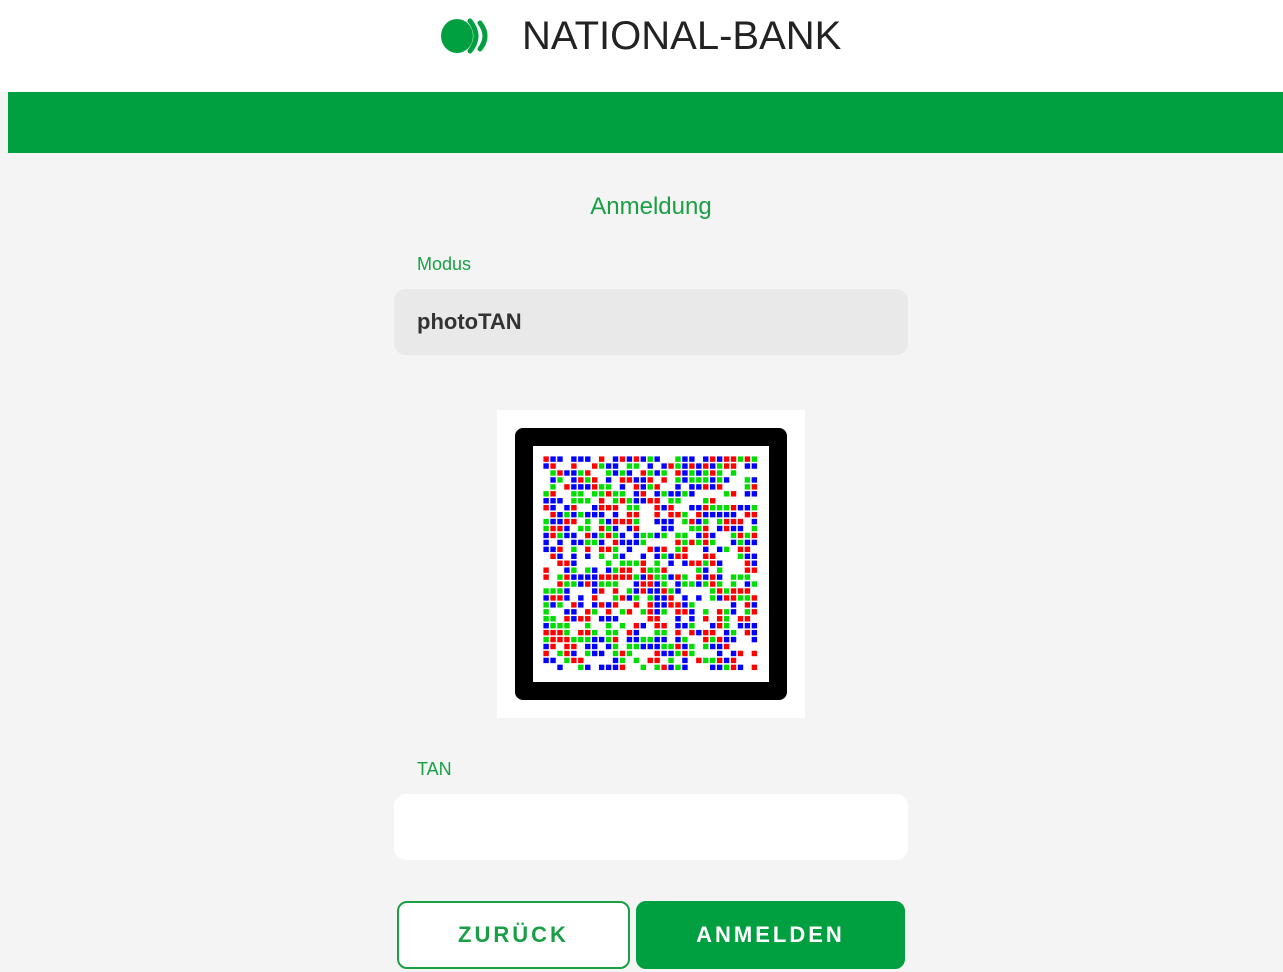  What do you see at coordinates (651, 827) in the screenshot?
I see `tan-input` at bounding box center [651, 827].